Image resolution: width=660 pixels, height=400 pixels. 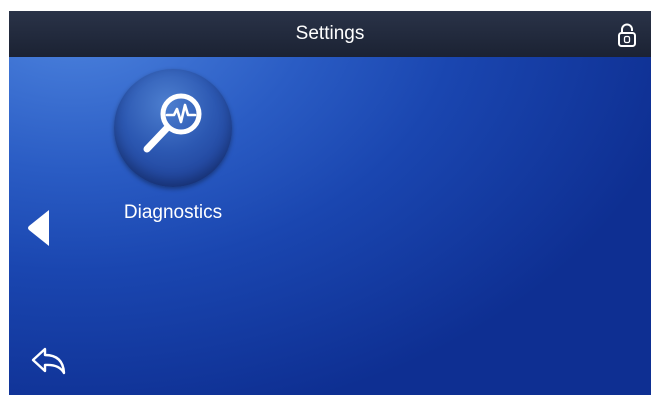 I want to click on title-bar: Settings, so click(x=330, y=34).